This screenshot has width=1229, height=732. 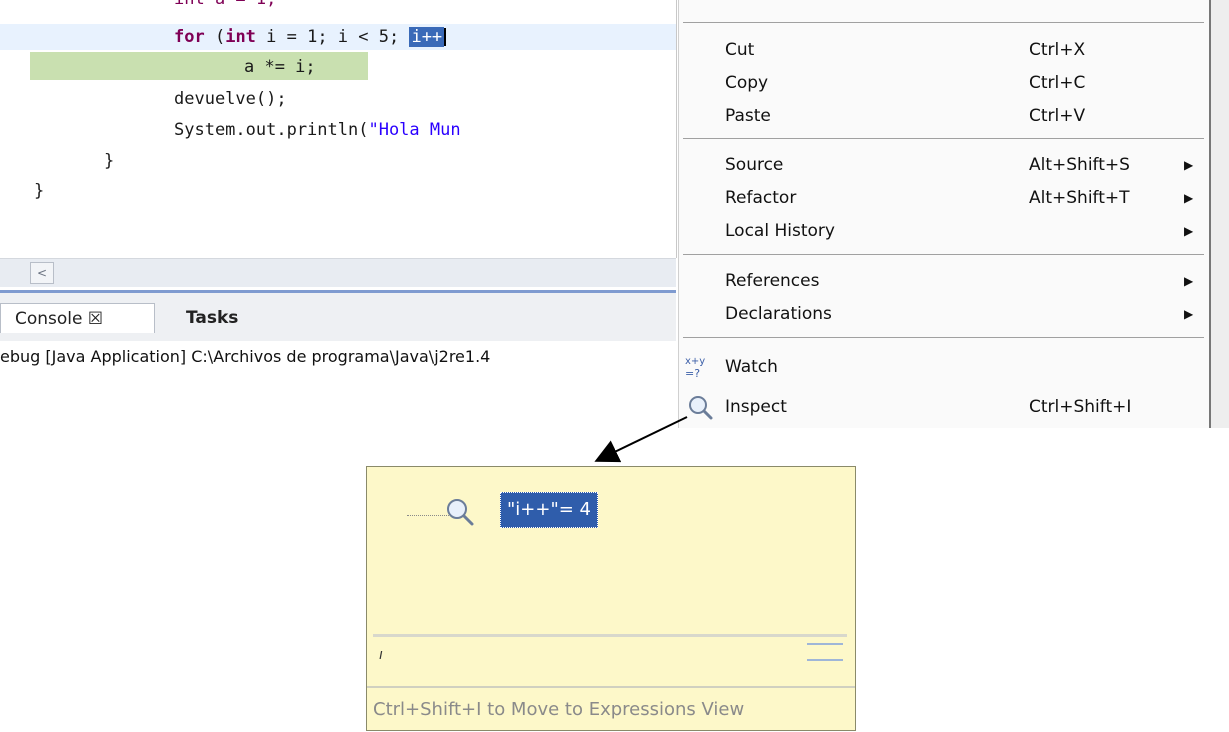 I want to click on code-text: i = 1; i < 5;, so click(x=332, y=37).